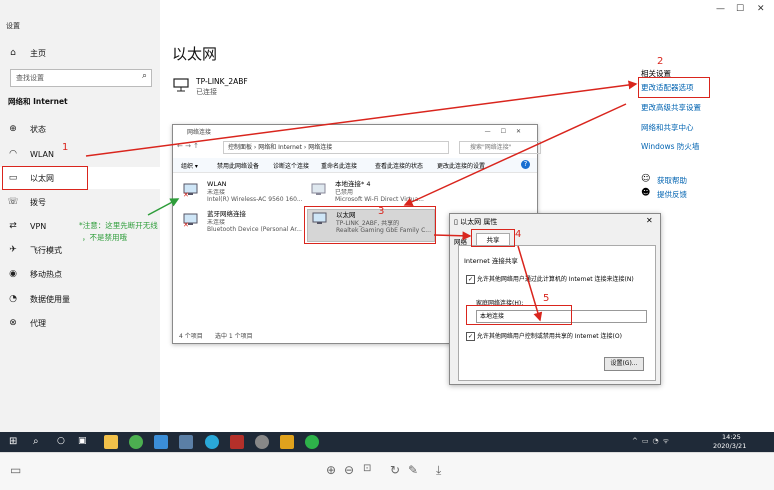 This screenshot has height=490, width=774. Describe the element at coordinates (387, 471) in the screenshot. I see `viewer-toolbar: ▭ ⊕ ⊖ ⊡ ↻ ✎ ⤓` at that location.